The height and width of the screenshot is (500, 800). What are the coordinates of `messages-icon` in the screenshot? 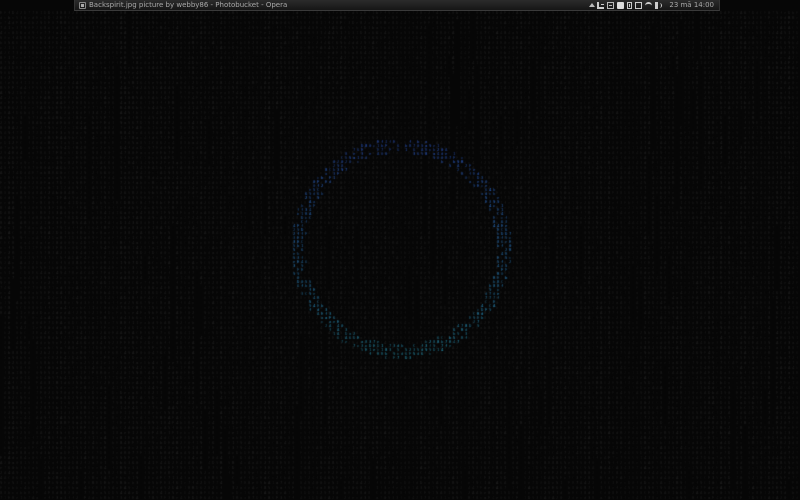 It's located at (621, 5).